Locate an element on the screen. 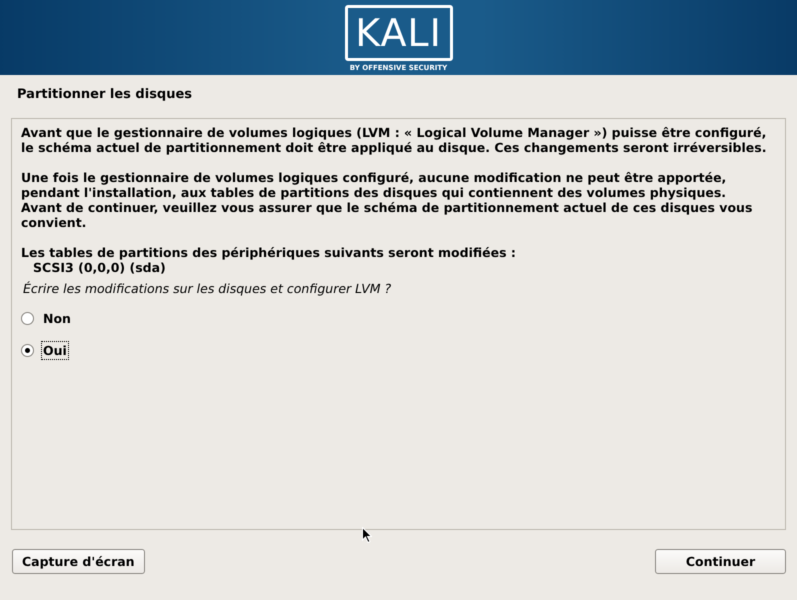 The image size is (797, 600). screenshot-button: Capture d'écran is located at coordinates (78, 561).